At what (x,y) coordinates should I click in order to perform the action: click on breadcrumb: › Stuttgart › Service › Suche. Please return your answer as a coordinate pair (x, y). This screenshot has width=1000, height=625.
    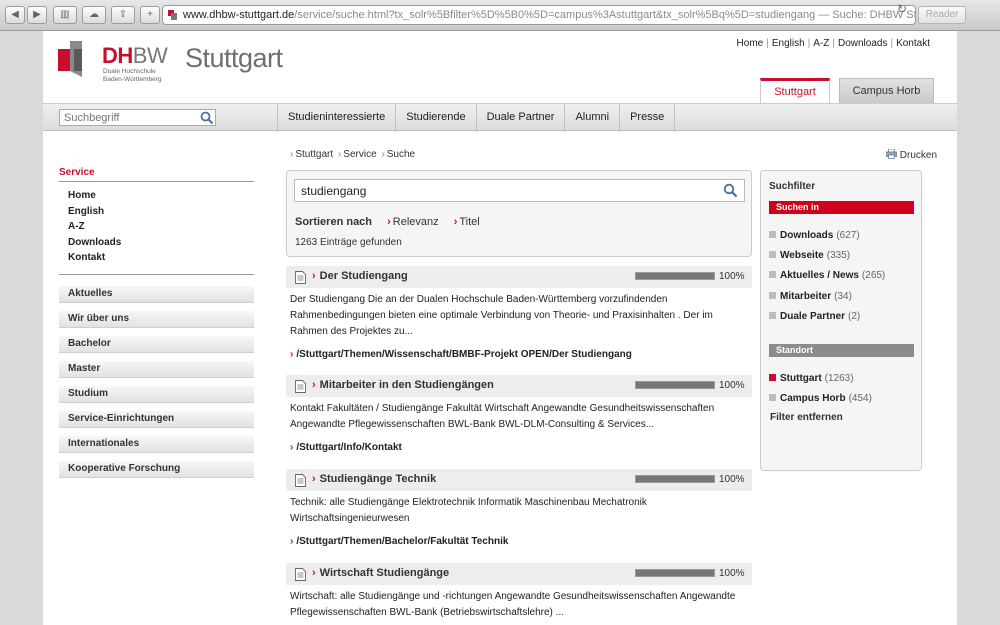
    Looking at the image, I should click on (351, 154).